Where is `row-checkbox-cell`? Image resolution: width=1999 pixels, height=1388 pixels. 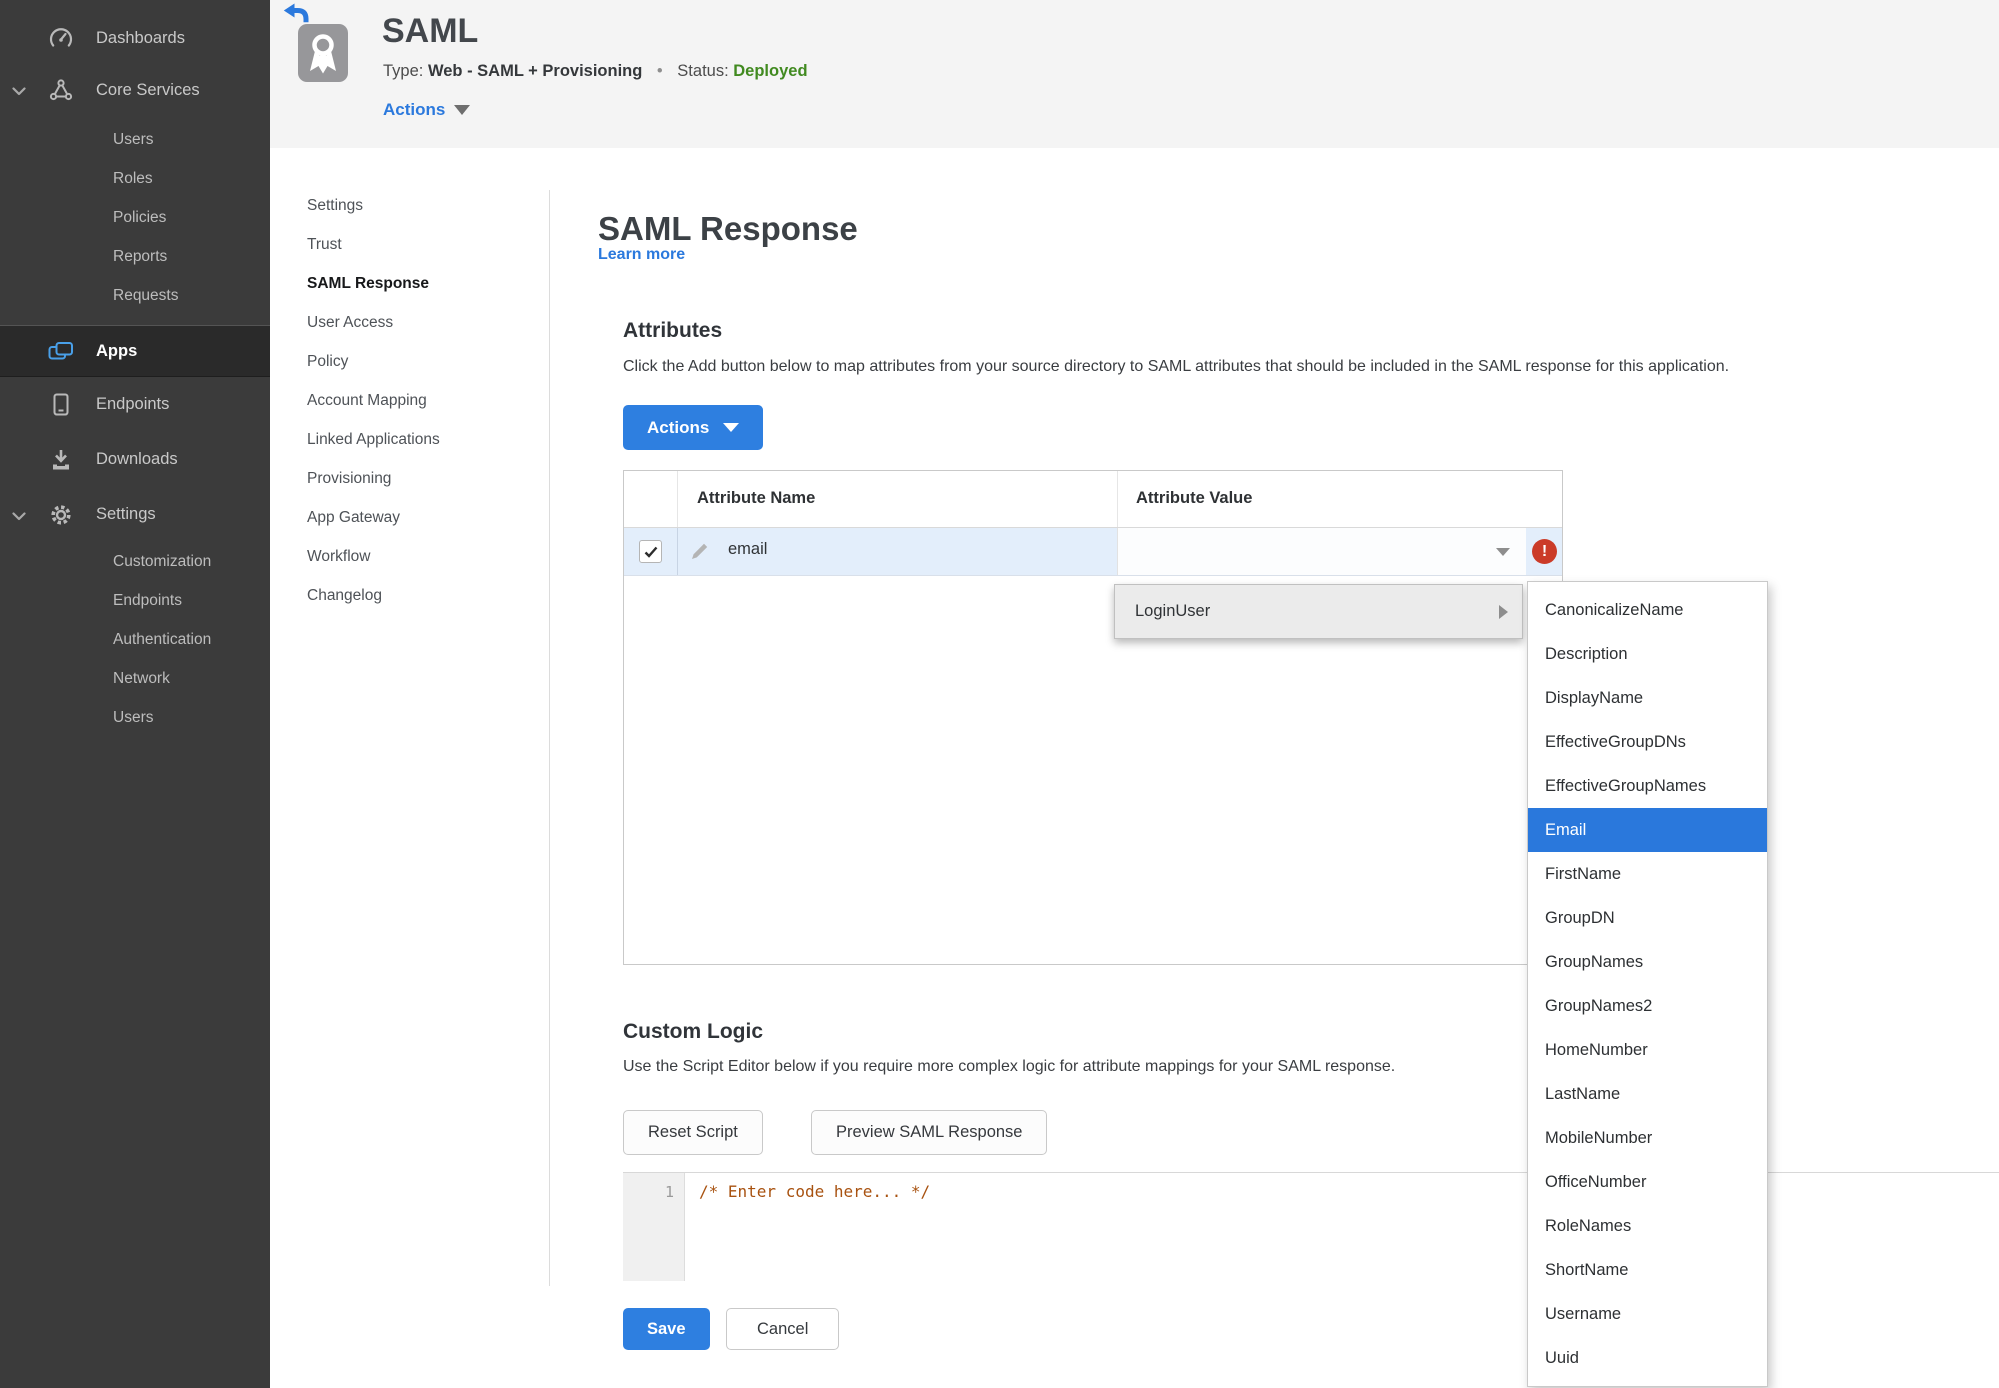 row-checkbox-cell is located at coordinates (651, 551).